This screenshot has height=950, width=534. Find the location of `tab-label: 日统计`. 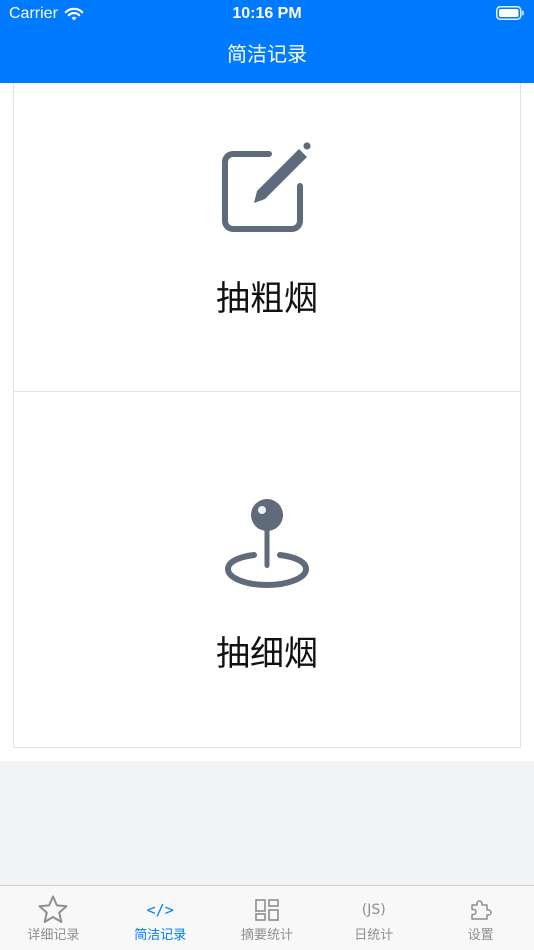

tab-label: 日统计 is located at coordinates (374, 935).